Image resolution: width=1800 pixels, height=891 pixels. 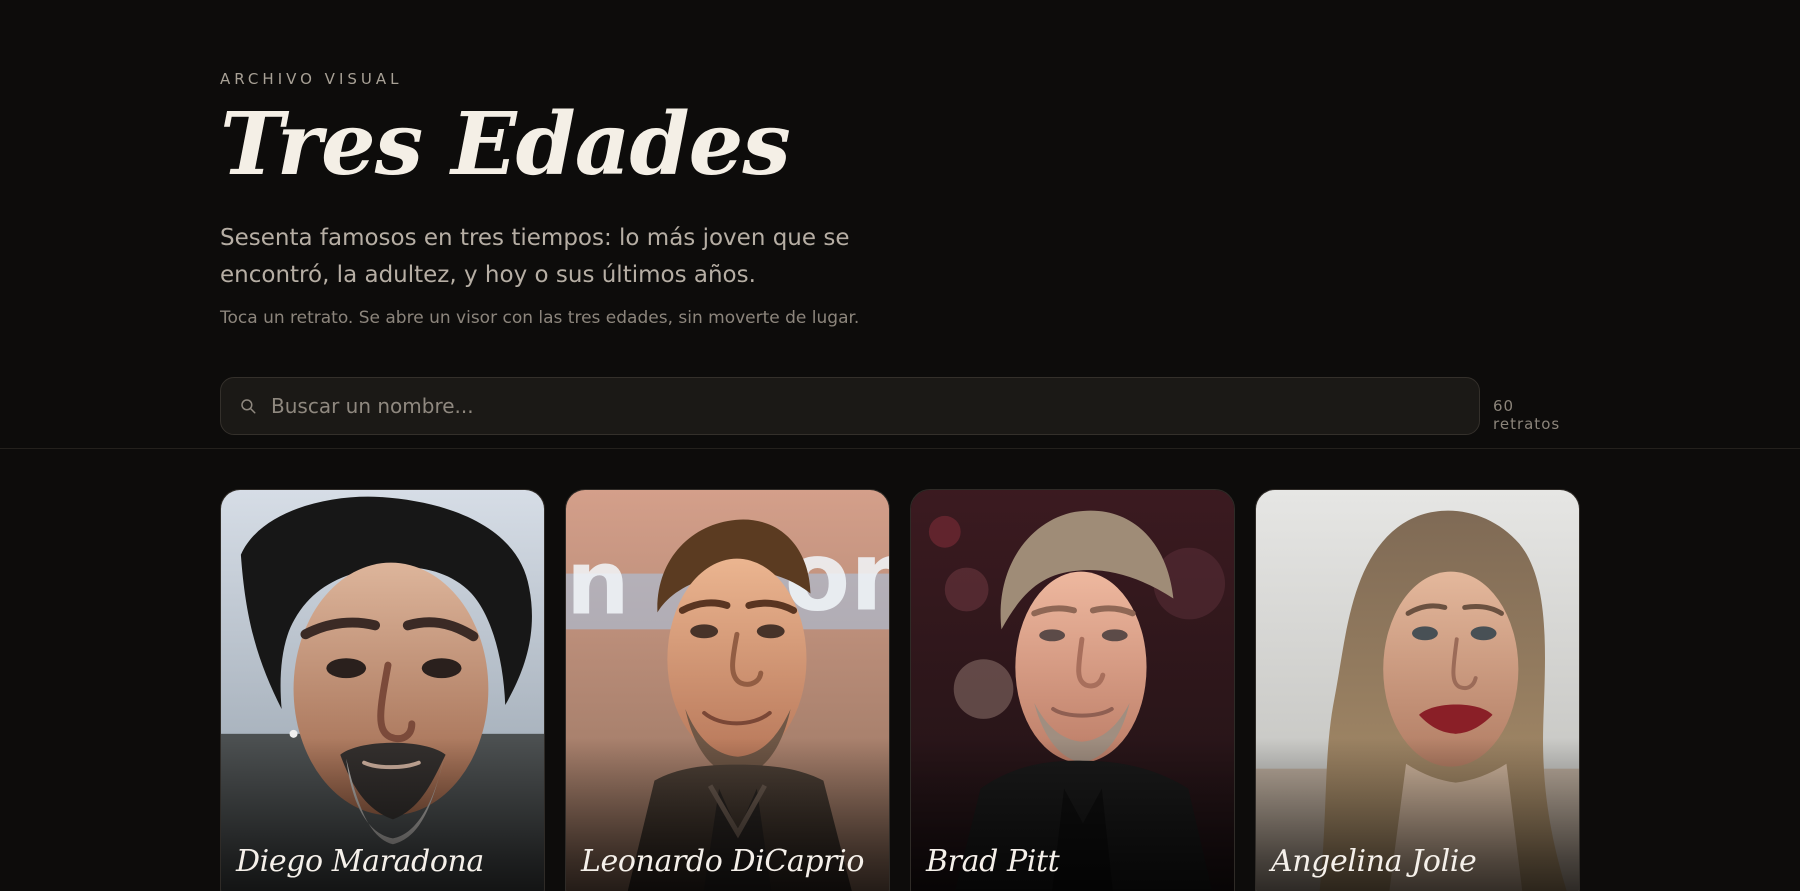 I want to click on card-name: Angelina Jolie, so click(x=1374, y=861).